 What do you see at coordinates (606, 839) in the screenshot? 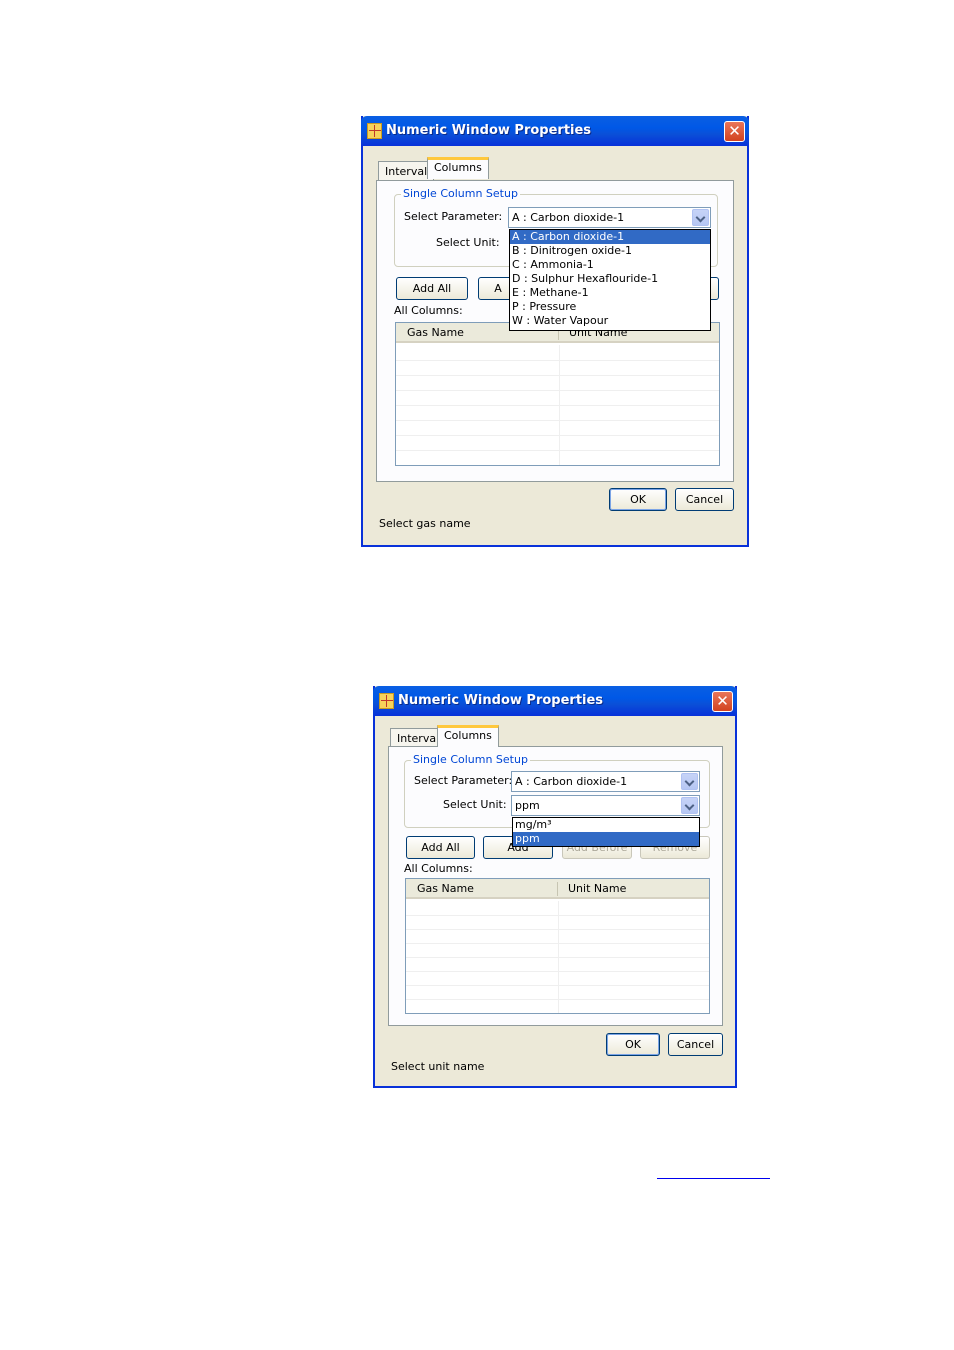
I see `unit-option: ppm` at bounding box center [606, 839].